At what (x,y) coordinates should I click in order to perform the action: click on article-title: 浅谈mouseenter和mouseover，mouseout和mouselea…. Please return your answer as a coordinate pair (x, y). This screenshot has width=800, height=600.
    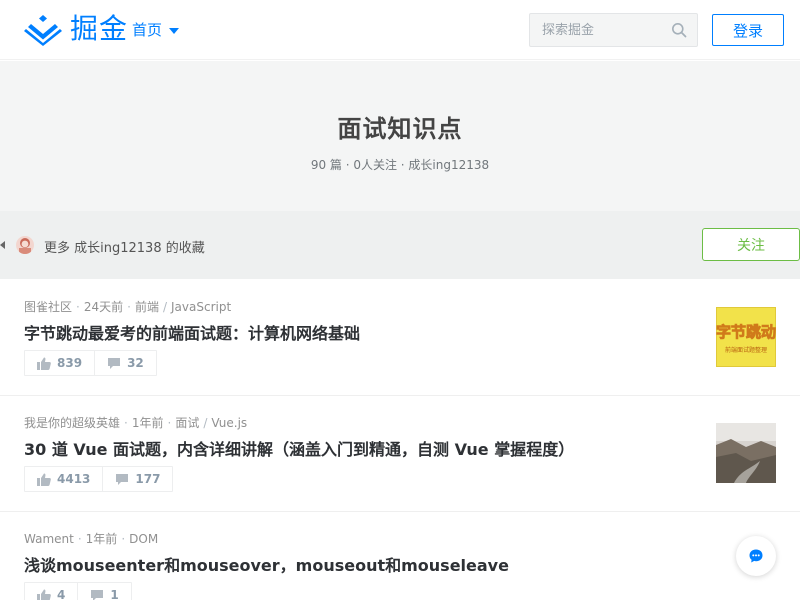
    Looking at the image, I should click on (266, 564).